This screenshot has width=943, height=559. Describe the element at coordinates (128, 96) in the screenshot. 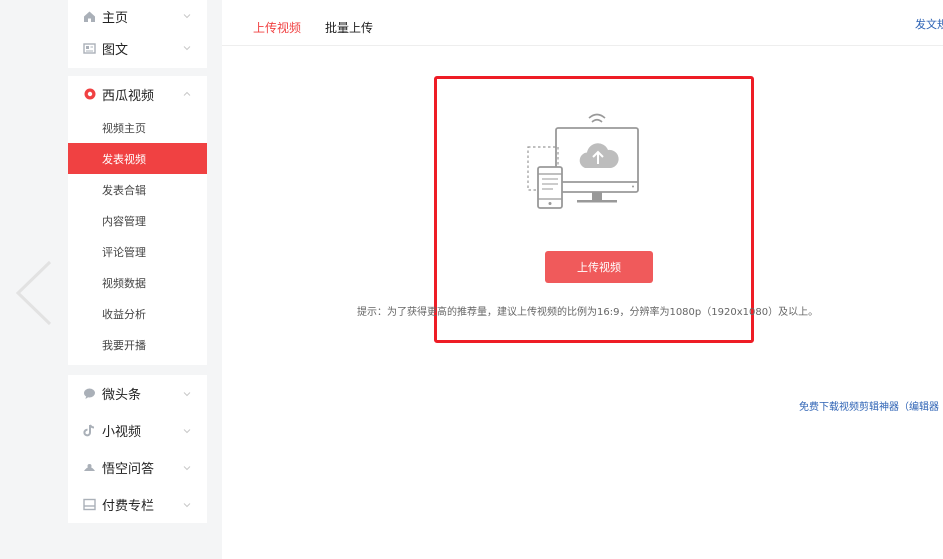

I see `sidebar-item-label: 西瓜视频` at that location.